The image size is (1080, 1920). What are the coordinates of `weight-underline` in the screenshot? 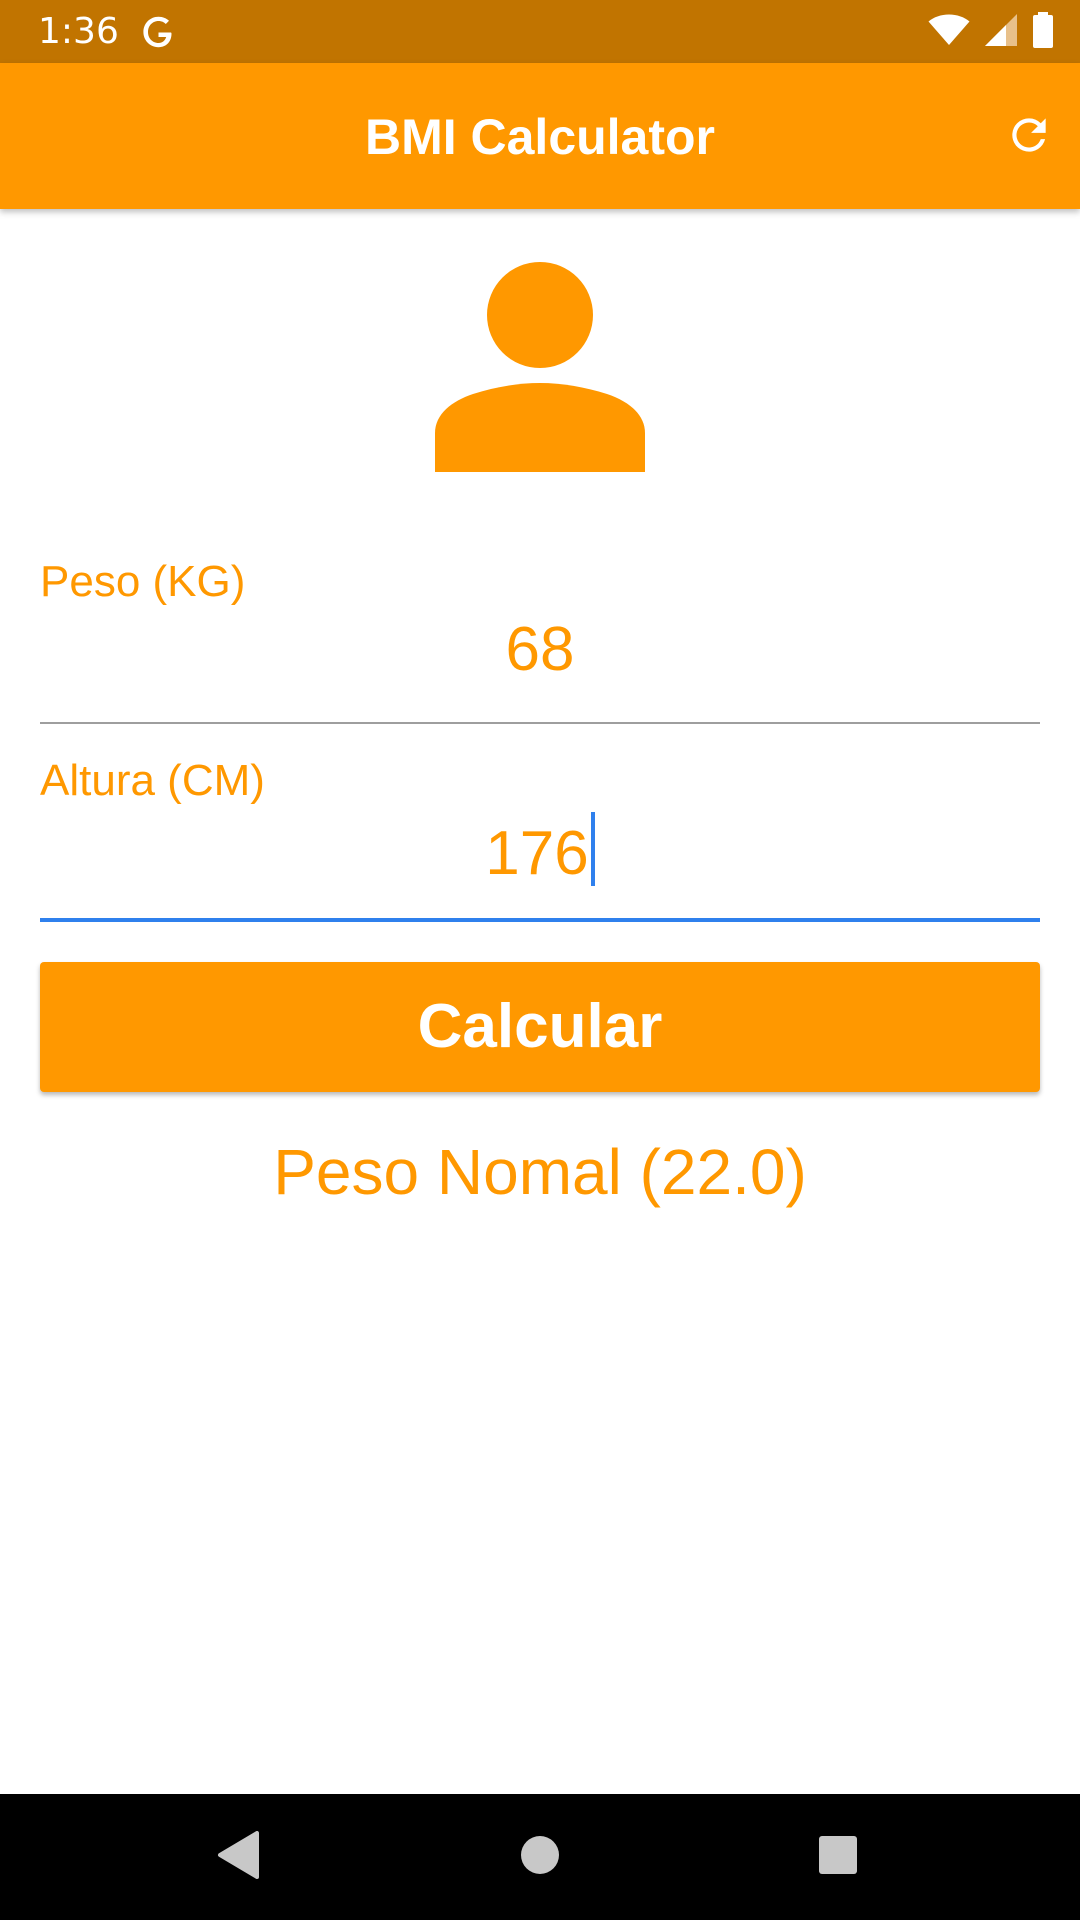 It's located at (540, 723).